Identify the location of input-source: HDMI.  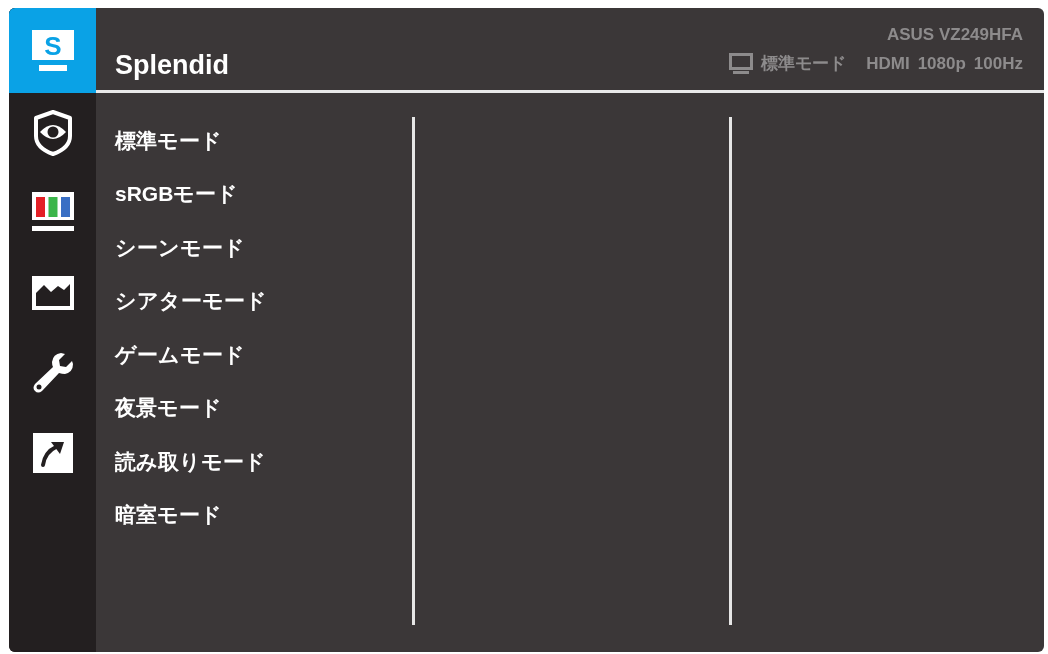
(888, 64).